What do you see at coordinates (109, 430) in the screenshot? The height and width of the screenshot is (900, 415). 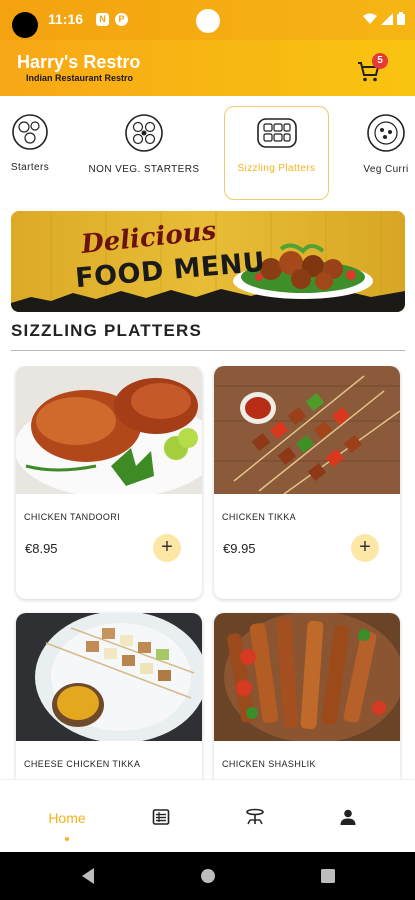 I see `chicken-tandoori-image` at bounding box center [109, 430].